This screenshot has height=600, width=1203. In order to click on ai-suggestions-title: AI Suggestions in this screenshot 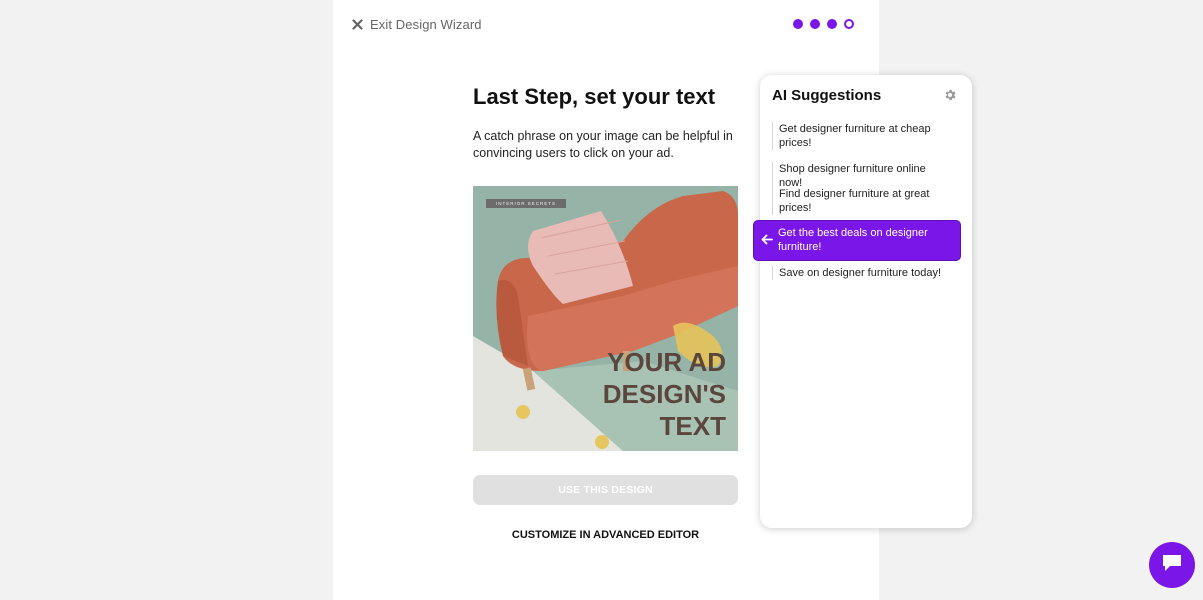, I will do `click(827, 95)`.